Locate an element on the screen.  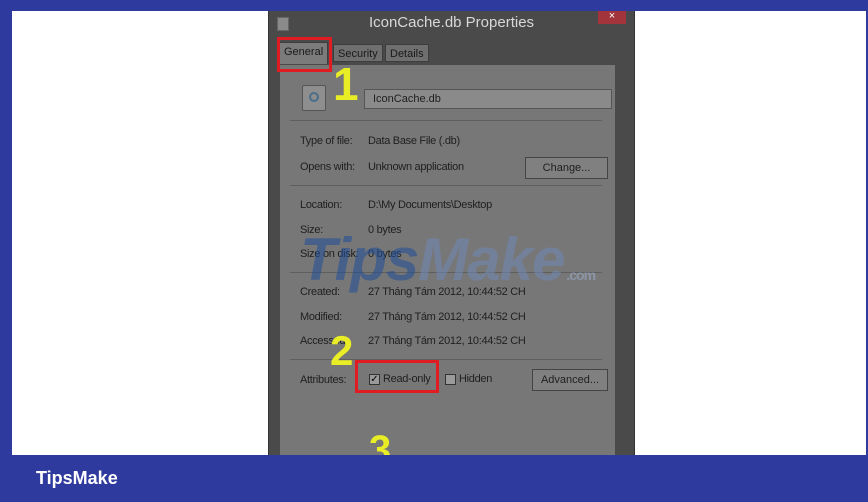
step-2-marker: 2 is located at coordinates (342, 350).